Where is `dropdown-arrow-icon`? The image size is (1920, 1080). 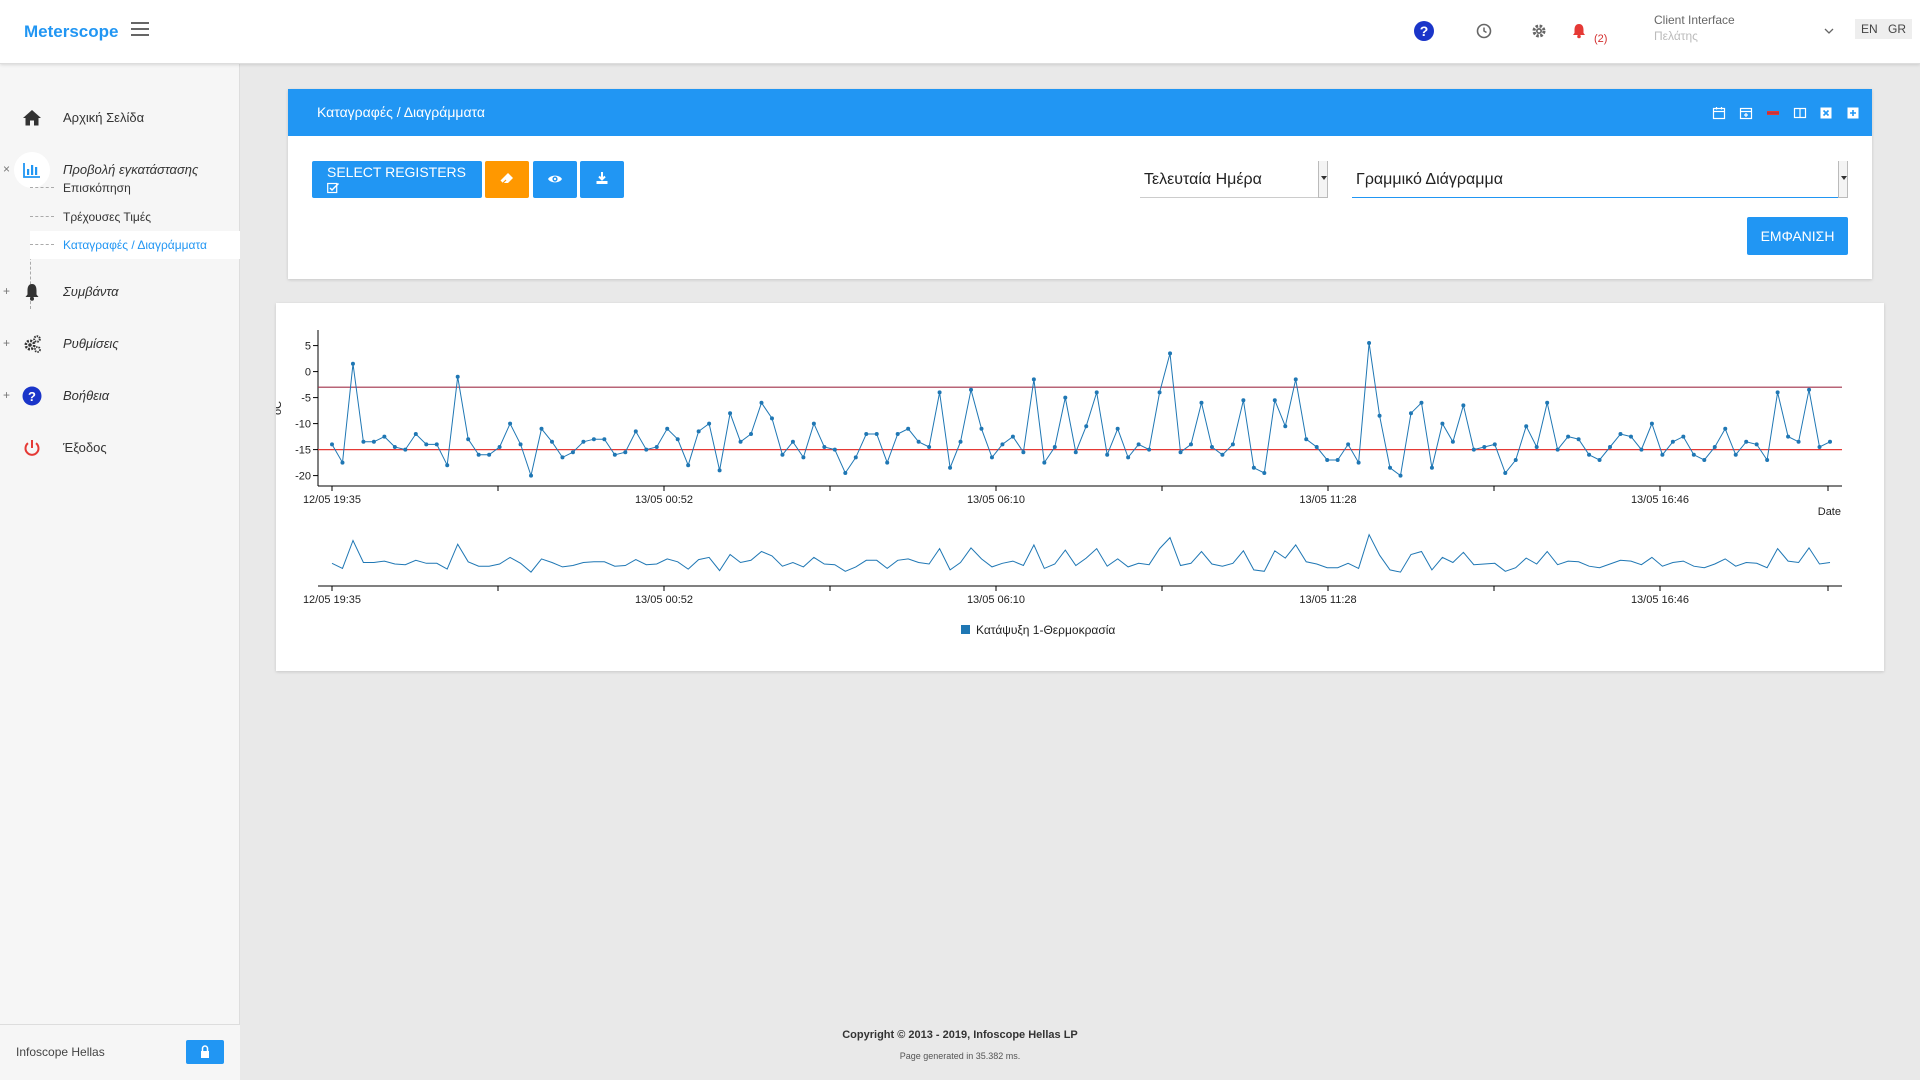
dropdown-arrow-icon is located at coordinates (1323, 179).